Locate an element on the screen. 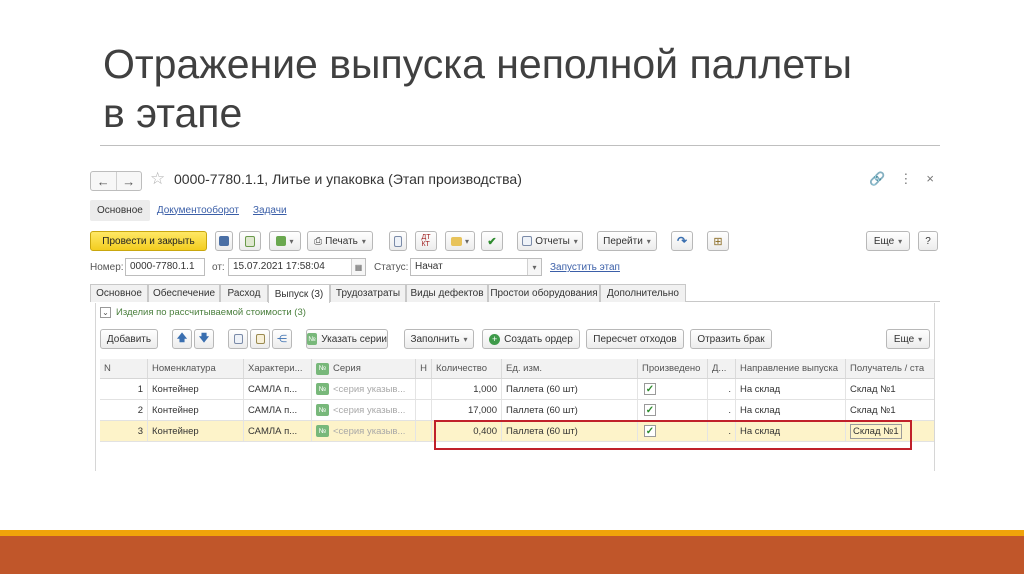 This screenshot has height=574, width=1024. copy-button is located at coordinates (238, 339).